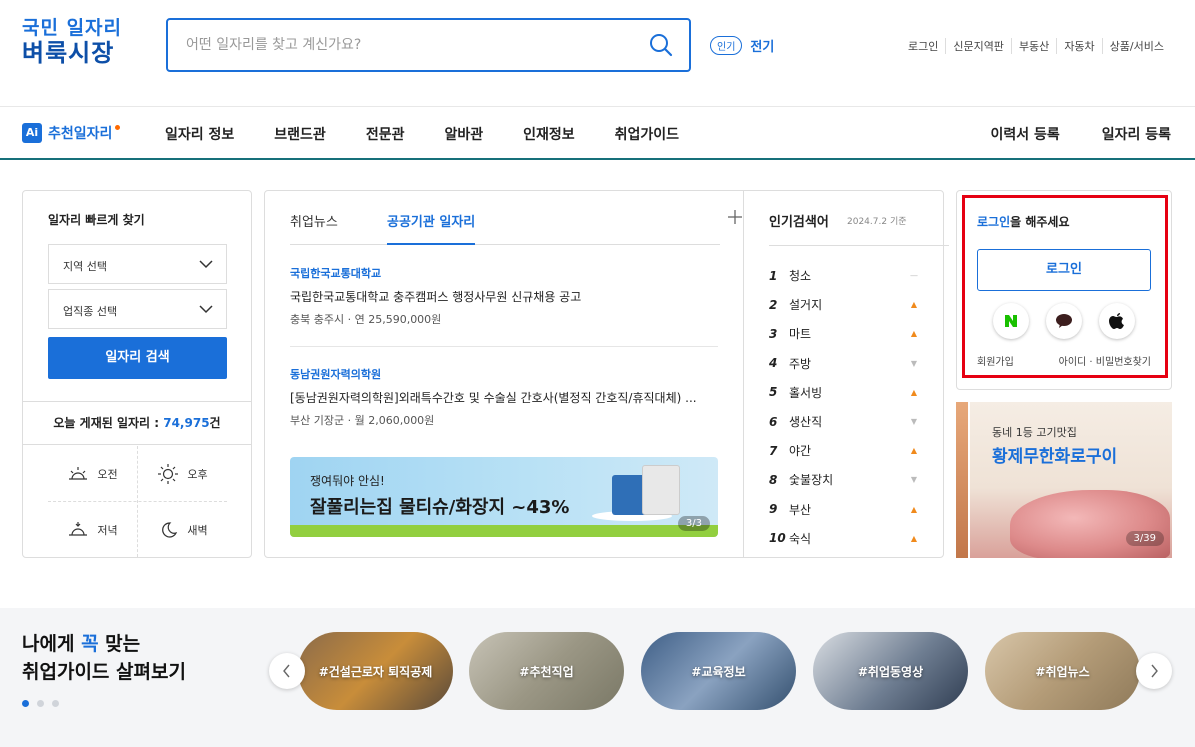  Describe the element at coordinates (197, 474) in the screenshot. I see `time-afternoon-label: 오후` at that location.